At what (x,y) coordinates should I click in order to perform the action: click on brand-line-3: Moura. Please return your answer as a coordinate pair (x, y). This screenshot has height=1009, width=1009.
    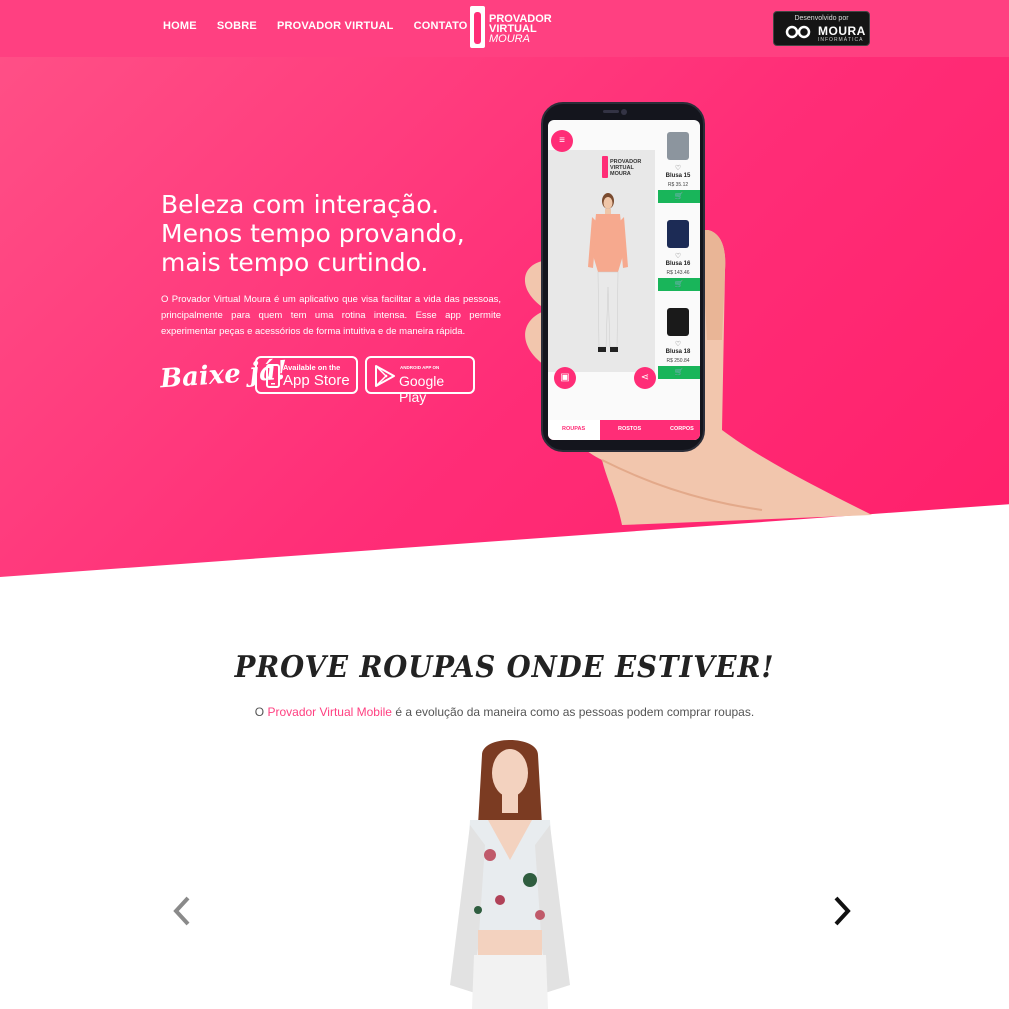
    Looking at the image, I should click on (509, 39).